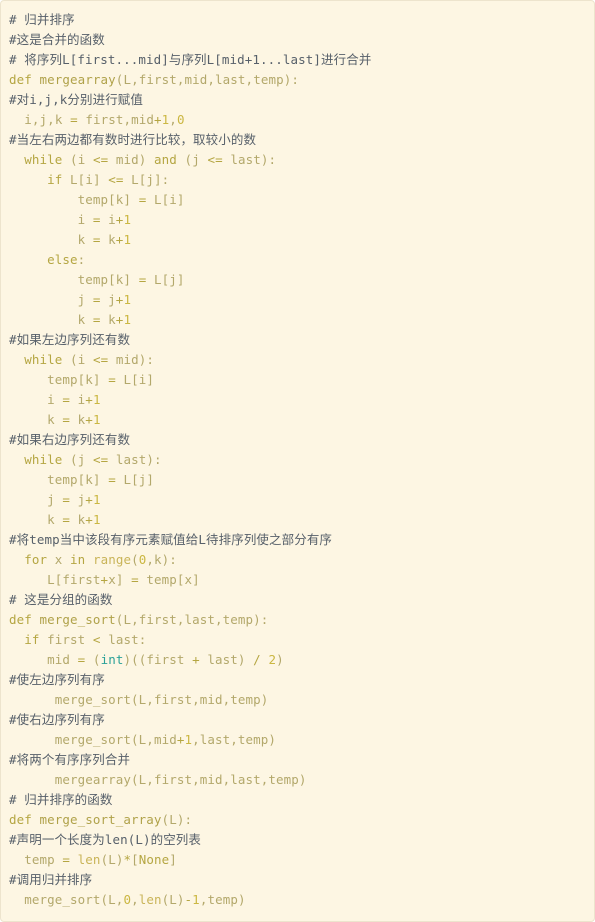  I want to click on code-line: #如果左边序列还有数, so click(70, 339).